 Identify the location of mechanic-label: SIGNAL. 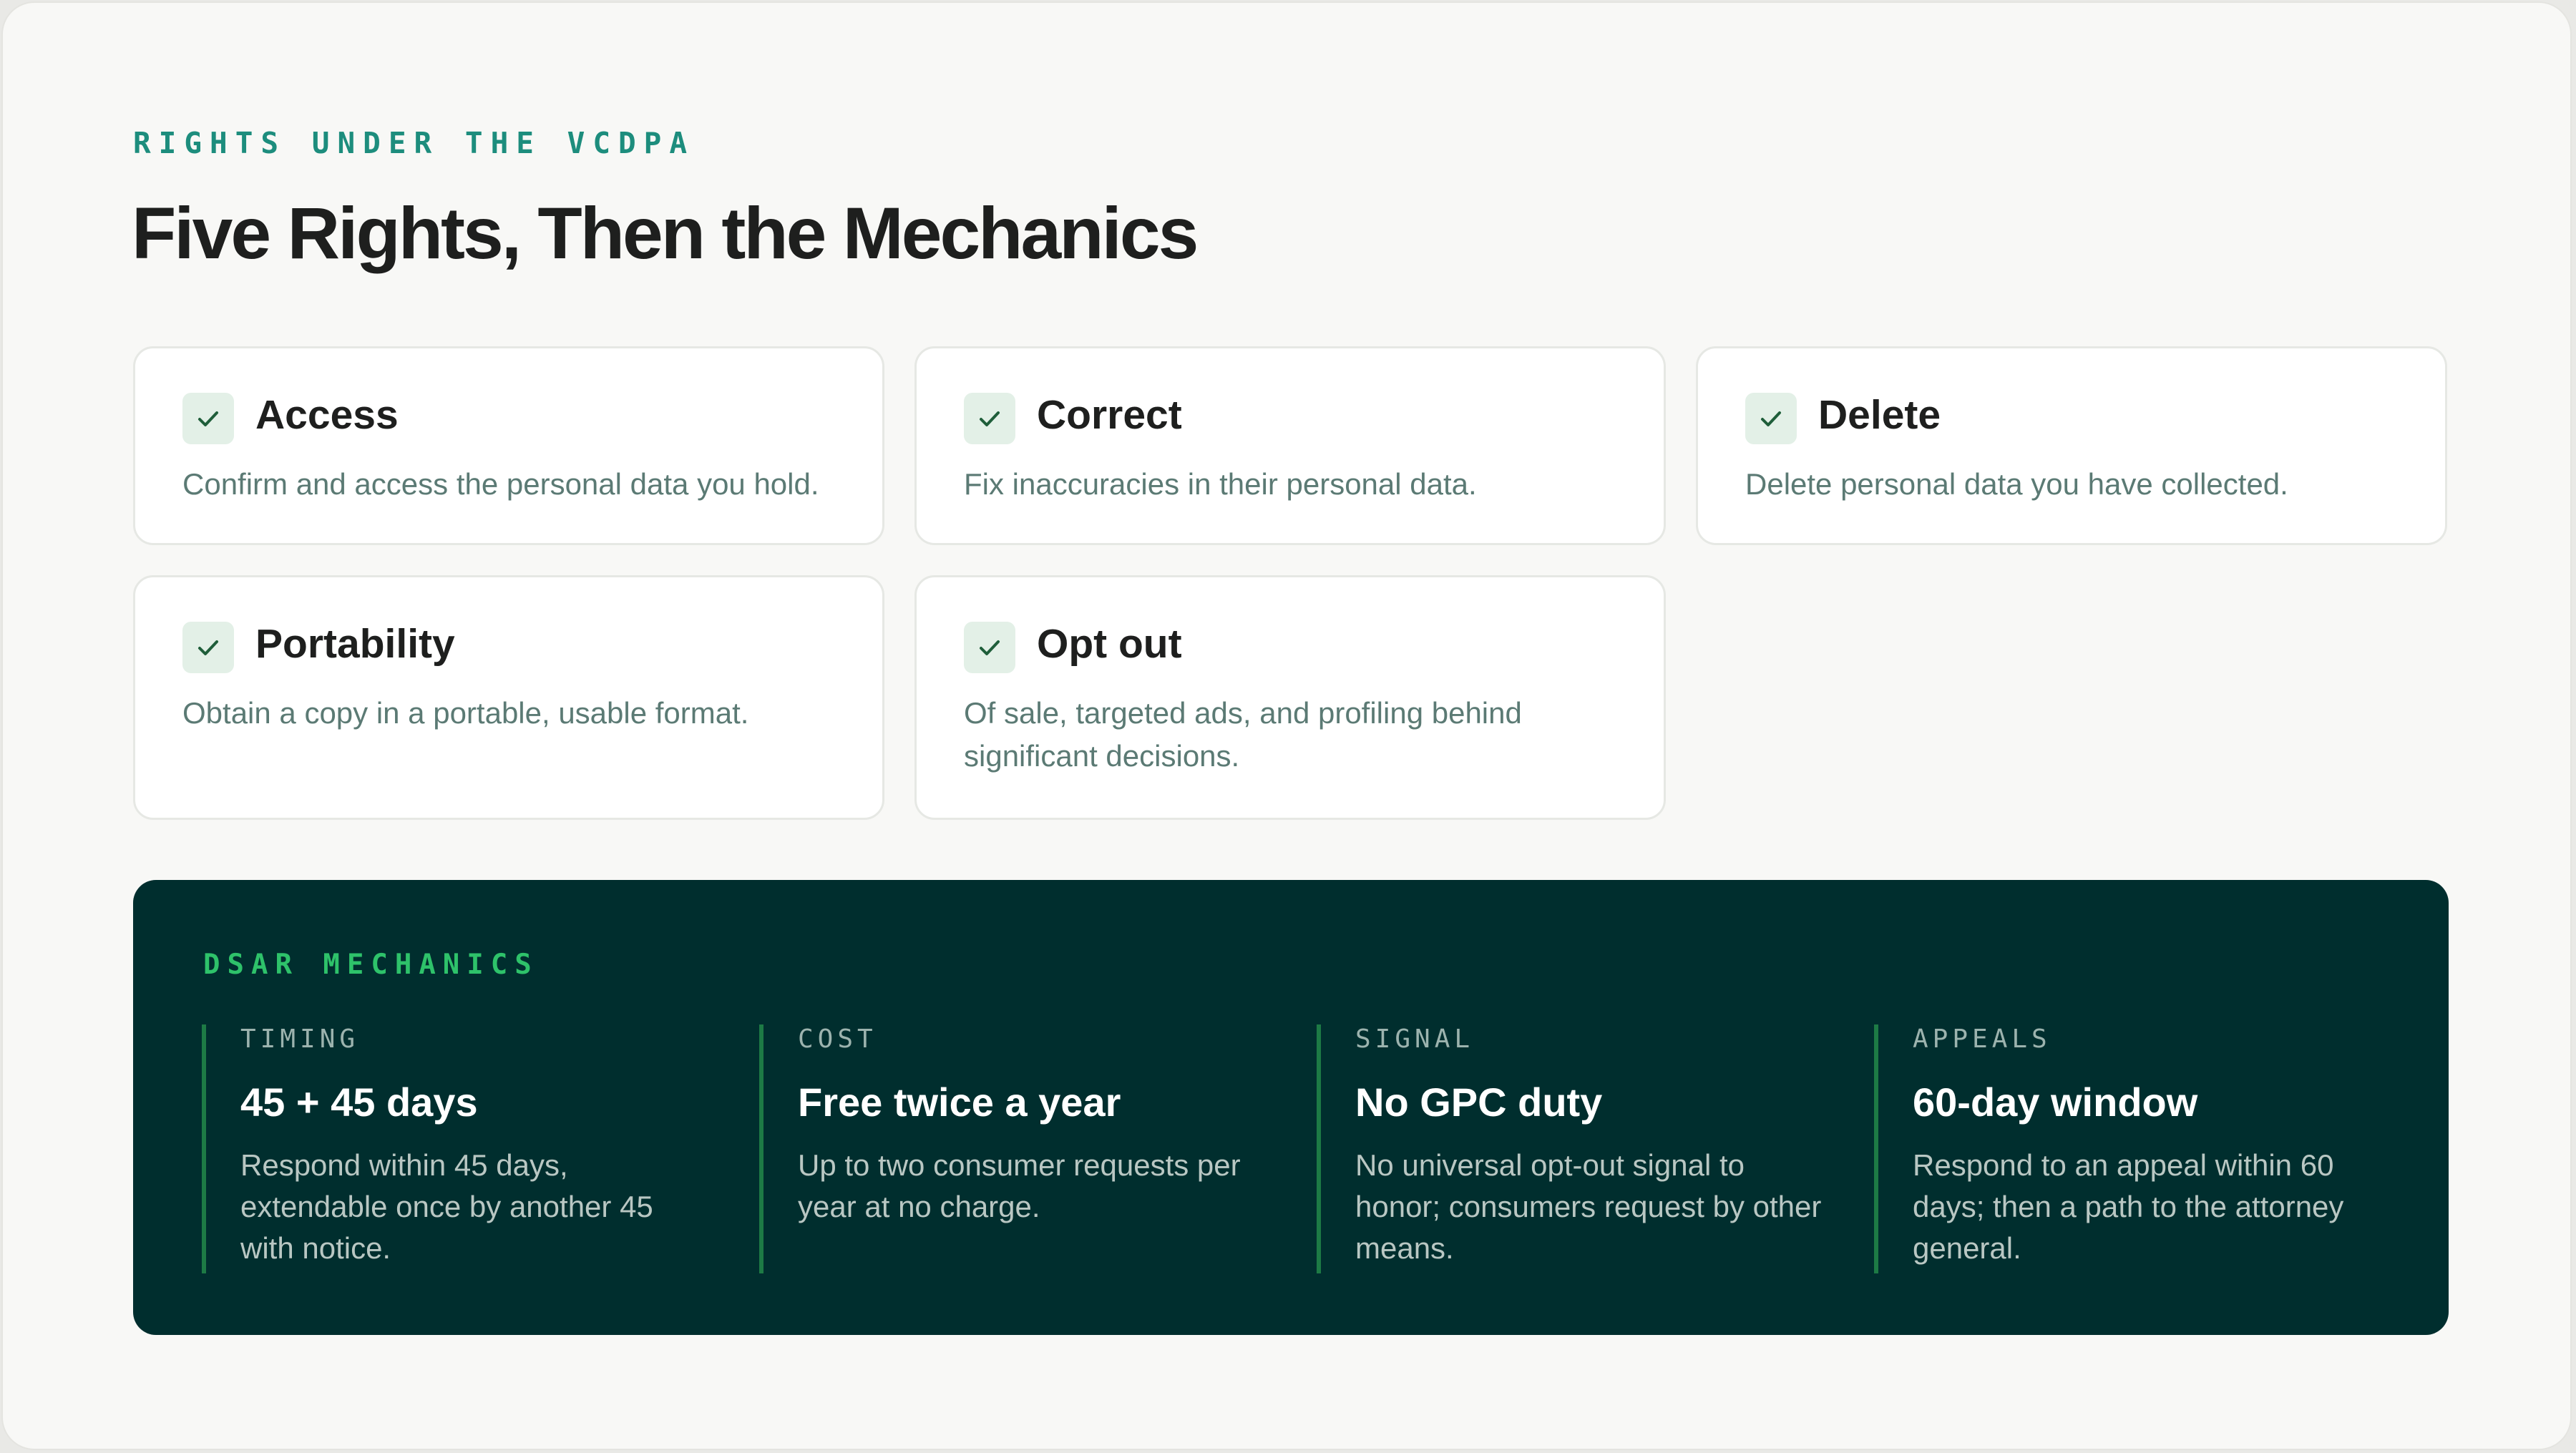
(1415, 1039).